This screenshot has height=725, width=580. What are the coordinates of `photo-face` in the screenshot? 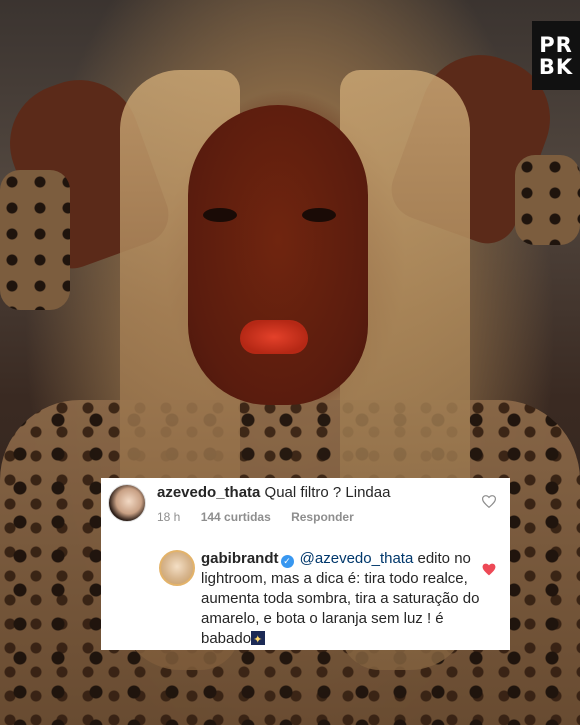 It's located at (278, 255).